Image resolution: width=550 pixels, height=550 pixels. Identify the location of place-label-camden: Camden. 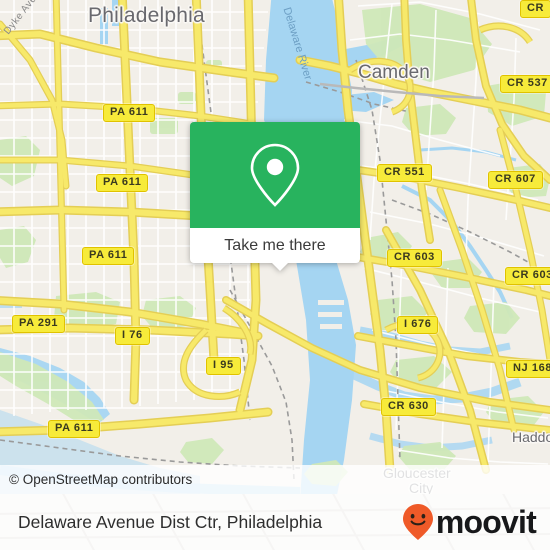
(394, 72).